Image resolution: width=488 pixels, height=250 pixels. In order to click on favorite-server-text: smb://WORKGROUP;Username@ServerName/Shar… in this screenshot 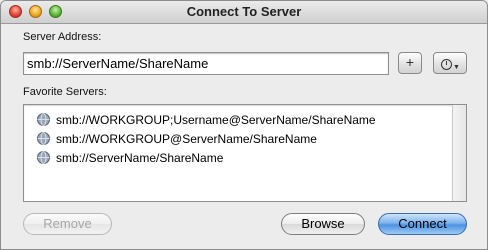, I will do `click(216, 120)`.